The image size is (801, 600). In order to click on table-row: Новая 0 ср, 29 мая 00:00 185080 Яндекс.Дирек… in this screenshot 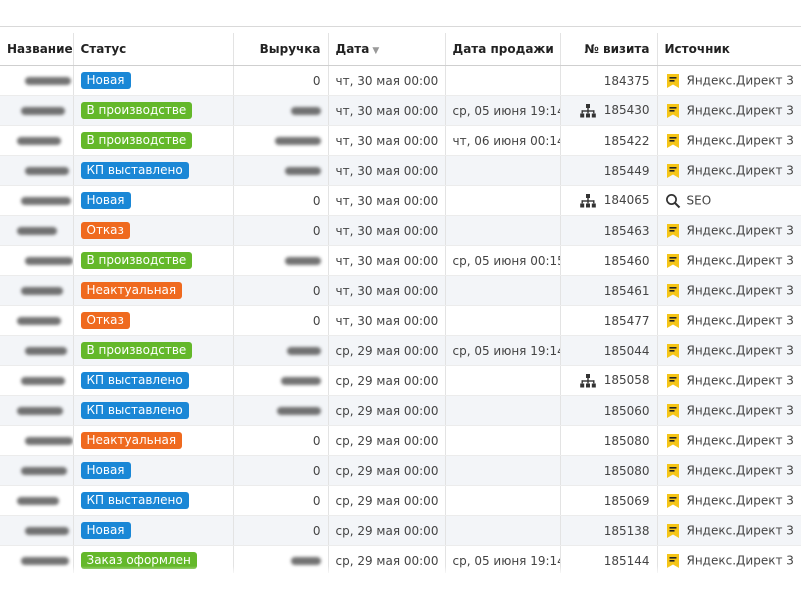, I will do `click(400, 470)`.